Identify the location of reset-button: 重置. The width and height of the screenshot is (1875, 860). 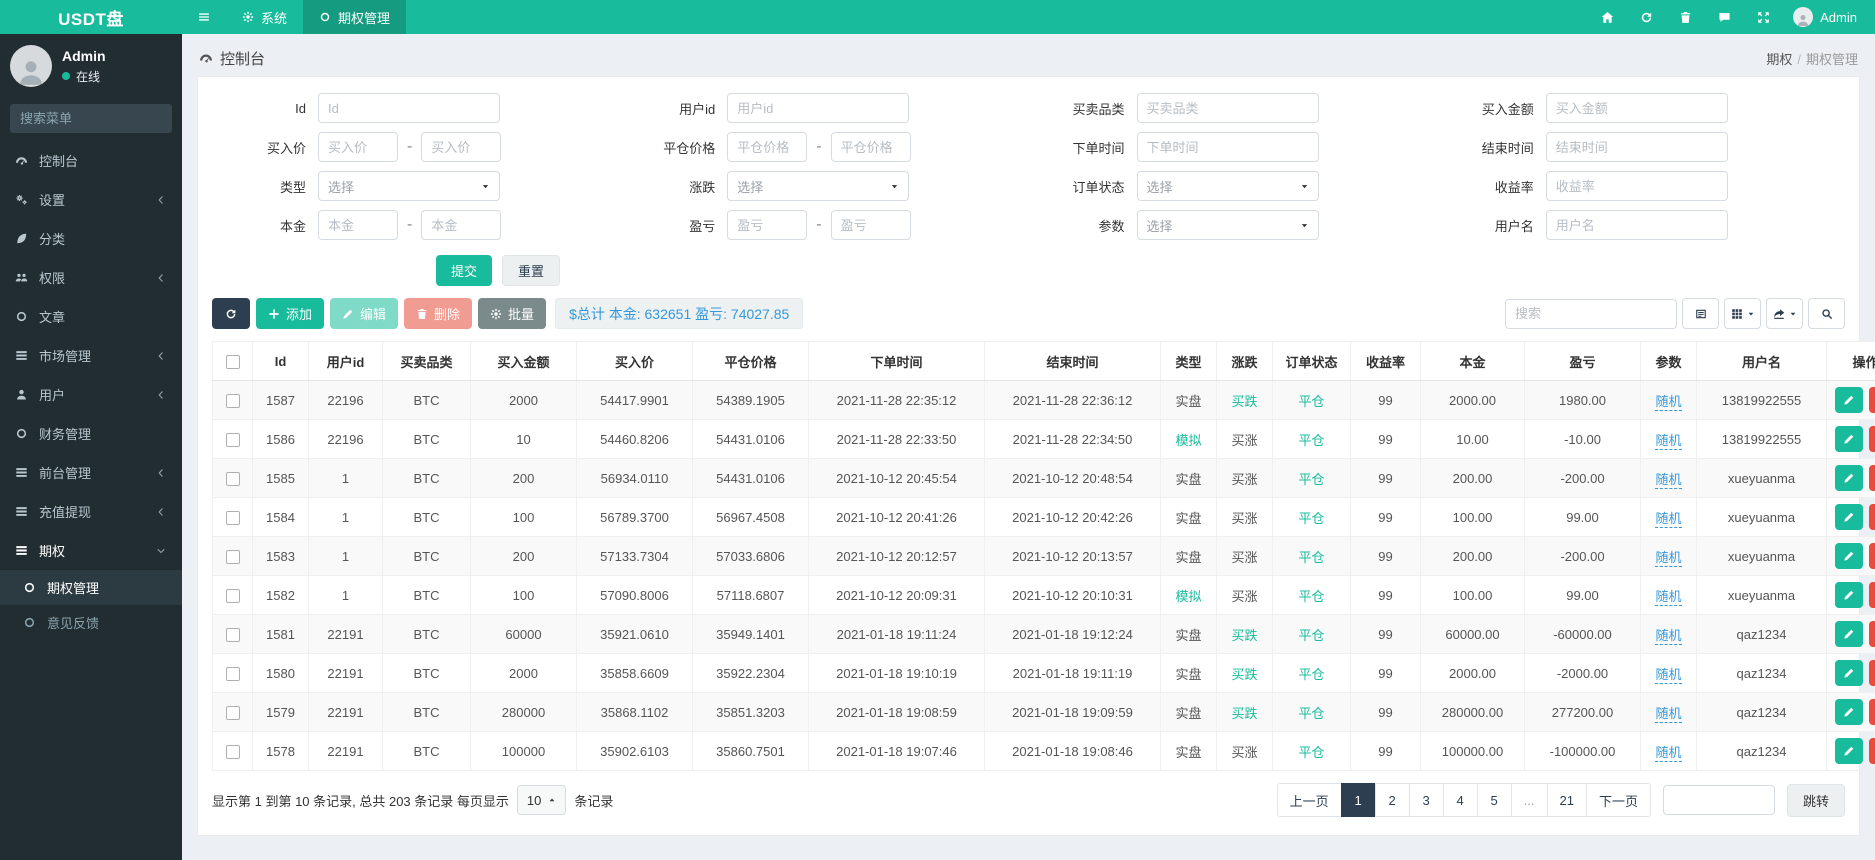
(531, 270).